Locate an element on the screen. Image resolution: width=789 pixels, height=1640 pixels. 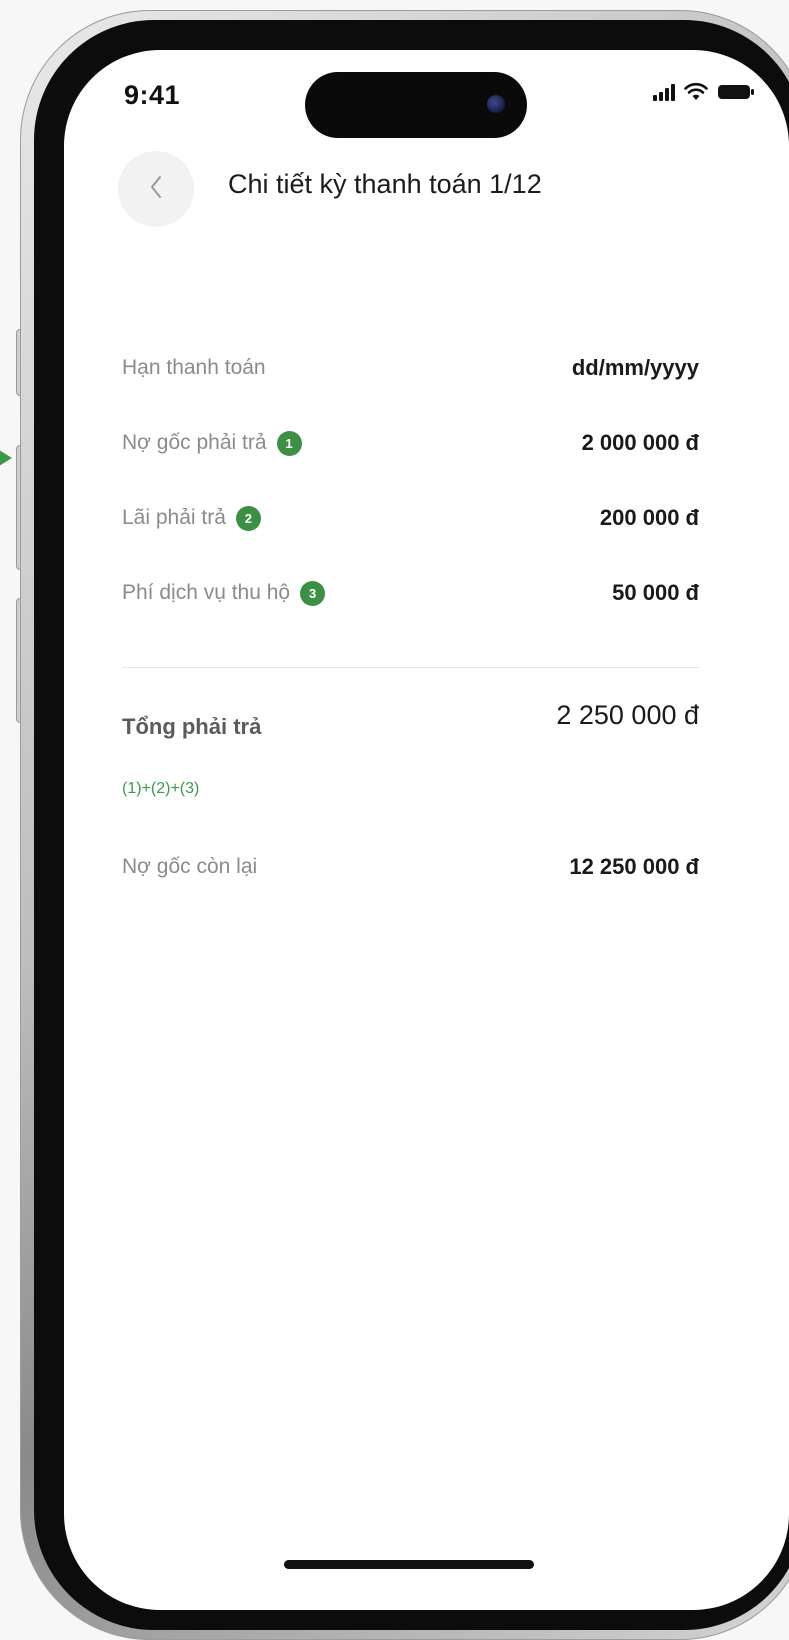
page-title: Chi tiết kỳ thanh toán 1/12 is located at coordinates (385, 184).